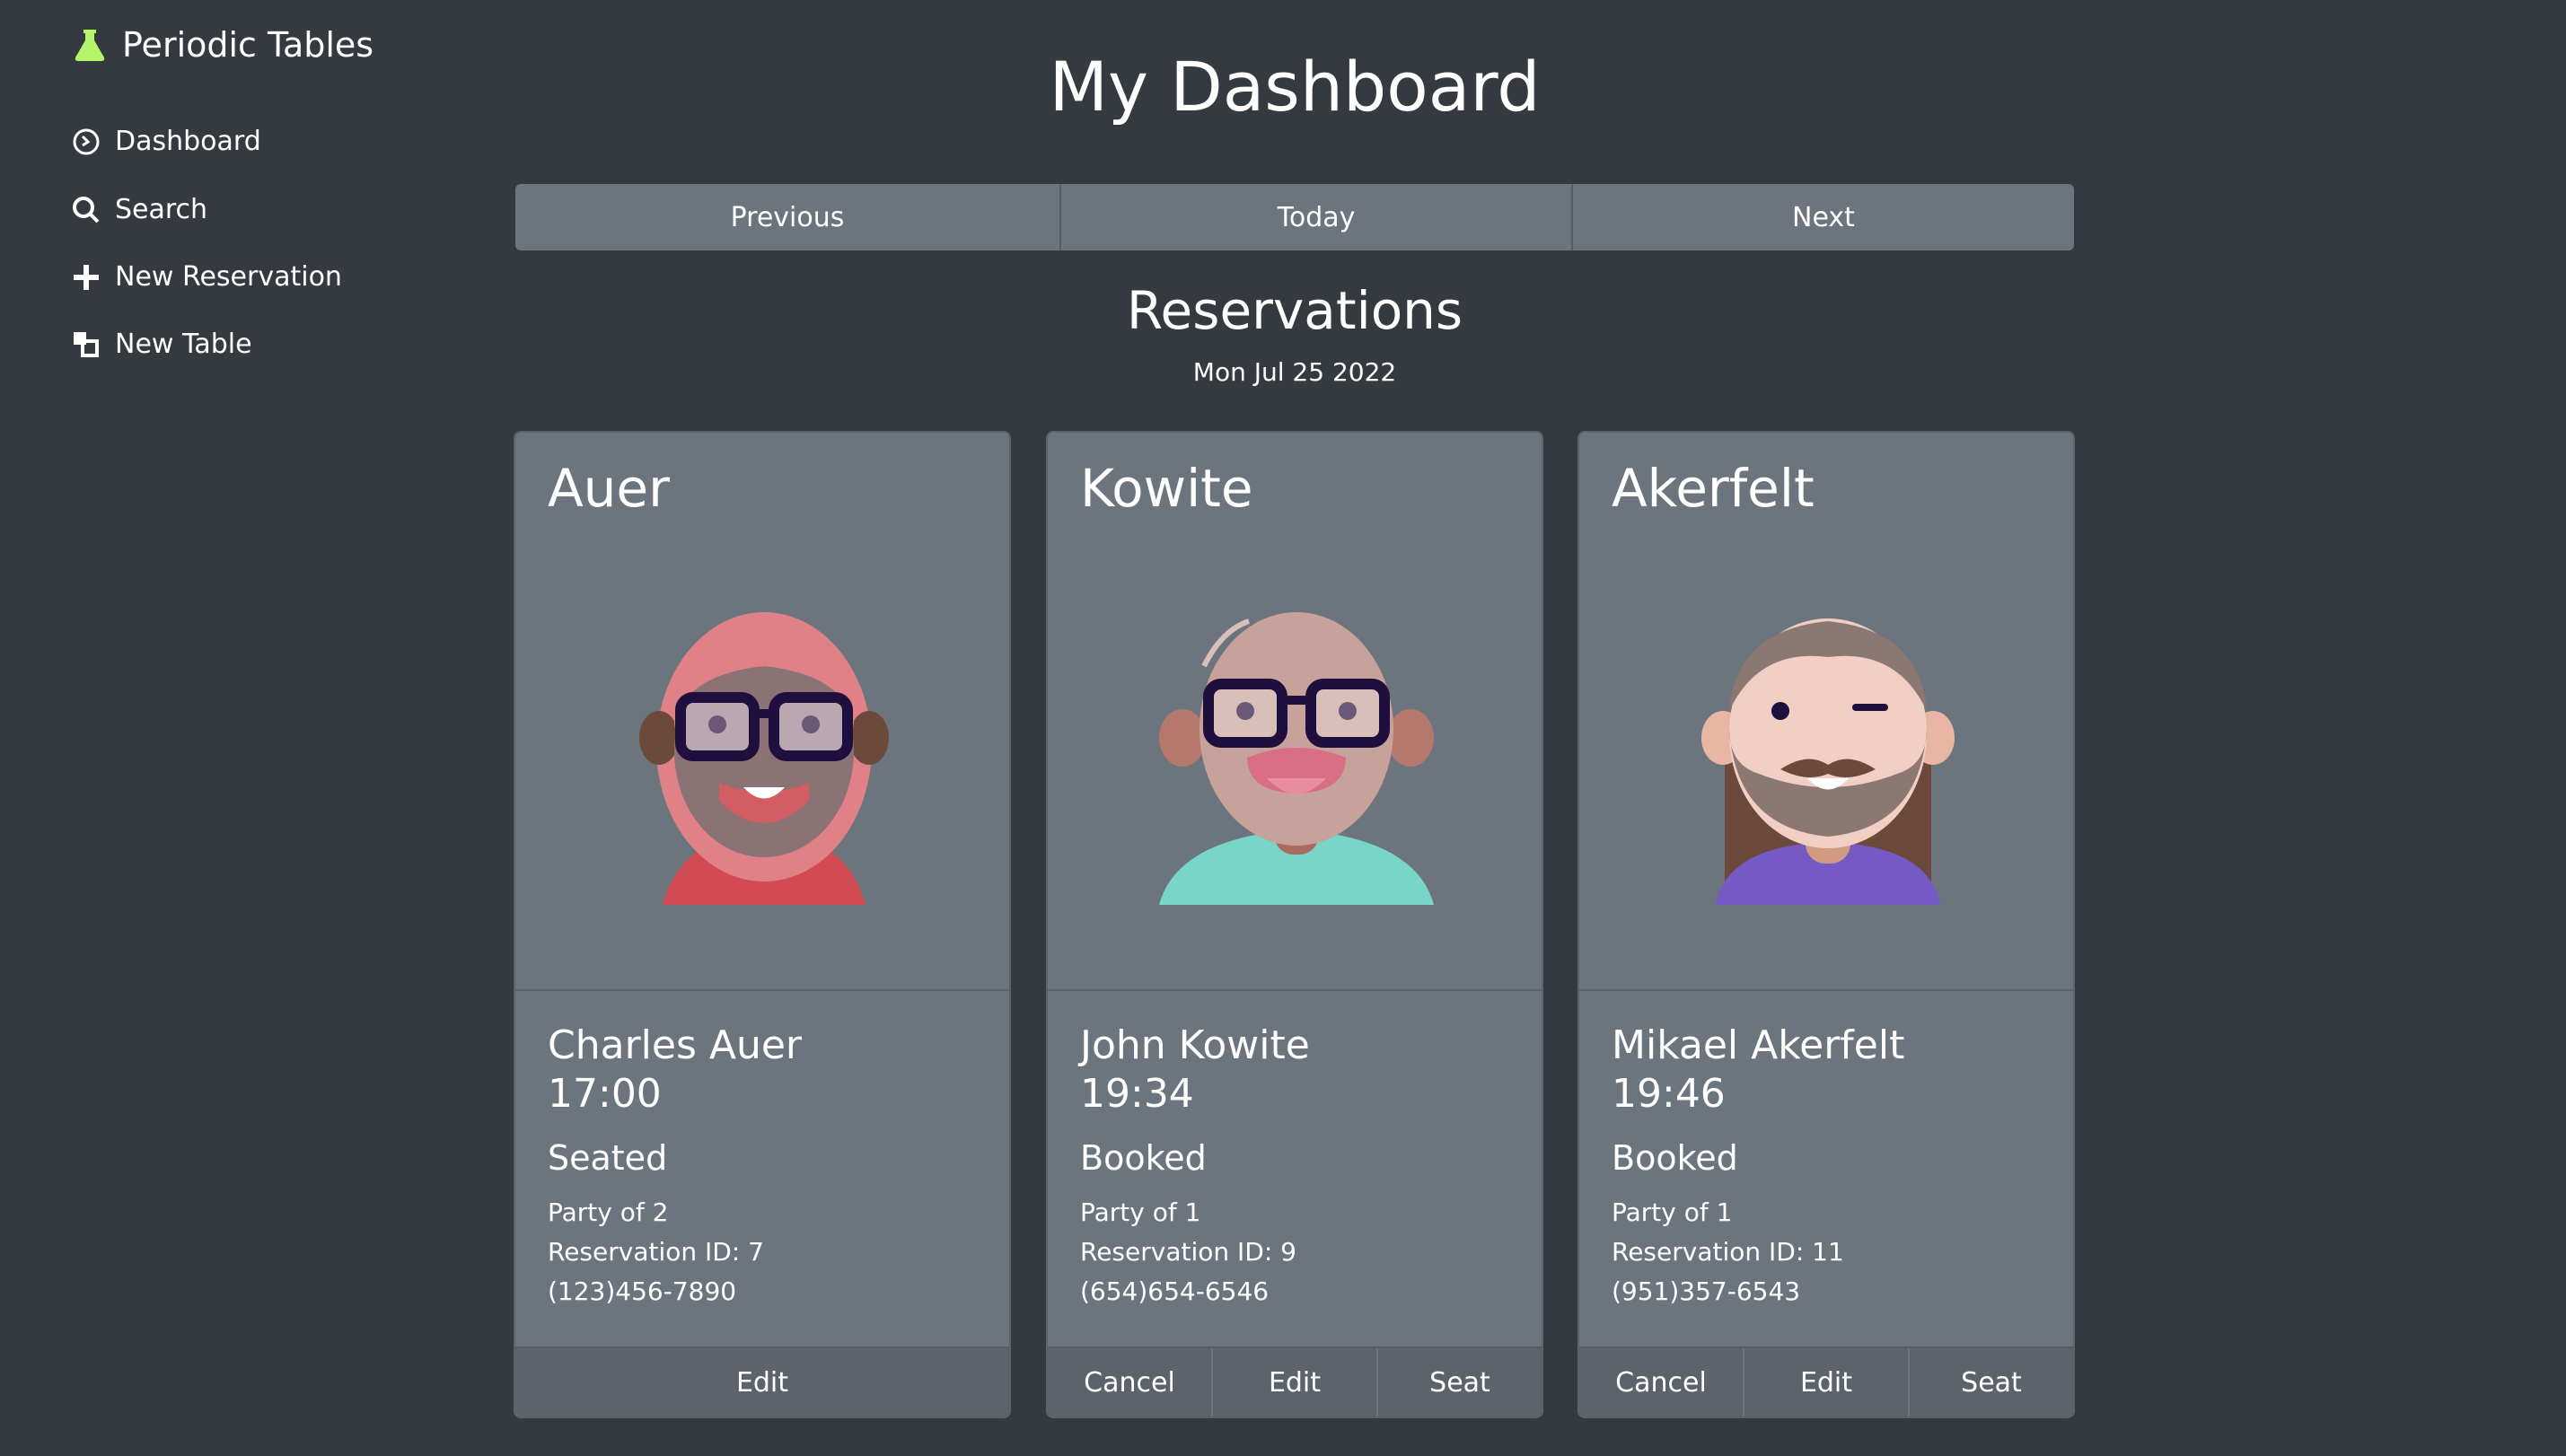 The image size is (2566, 1456). I want to click on previous-button: Previous, so click(788, 217).